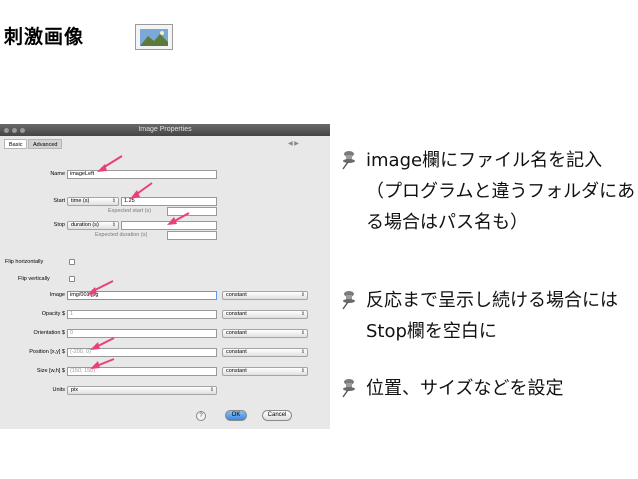 The width and height of the screenshot is (638, 479). Describe the element at coordinates (265, 314) in the screenshot. I see `opacity-mode-select: constant ⇕` at that location.